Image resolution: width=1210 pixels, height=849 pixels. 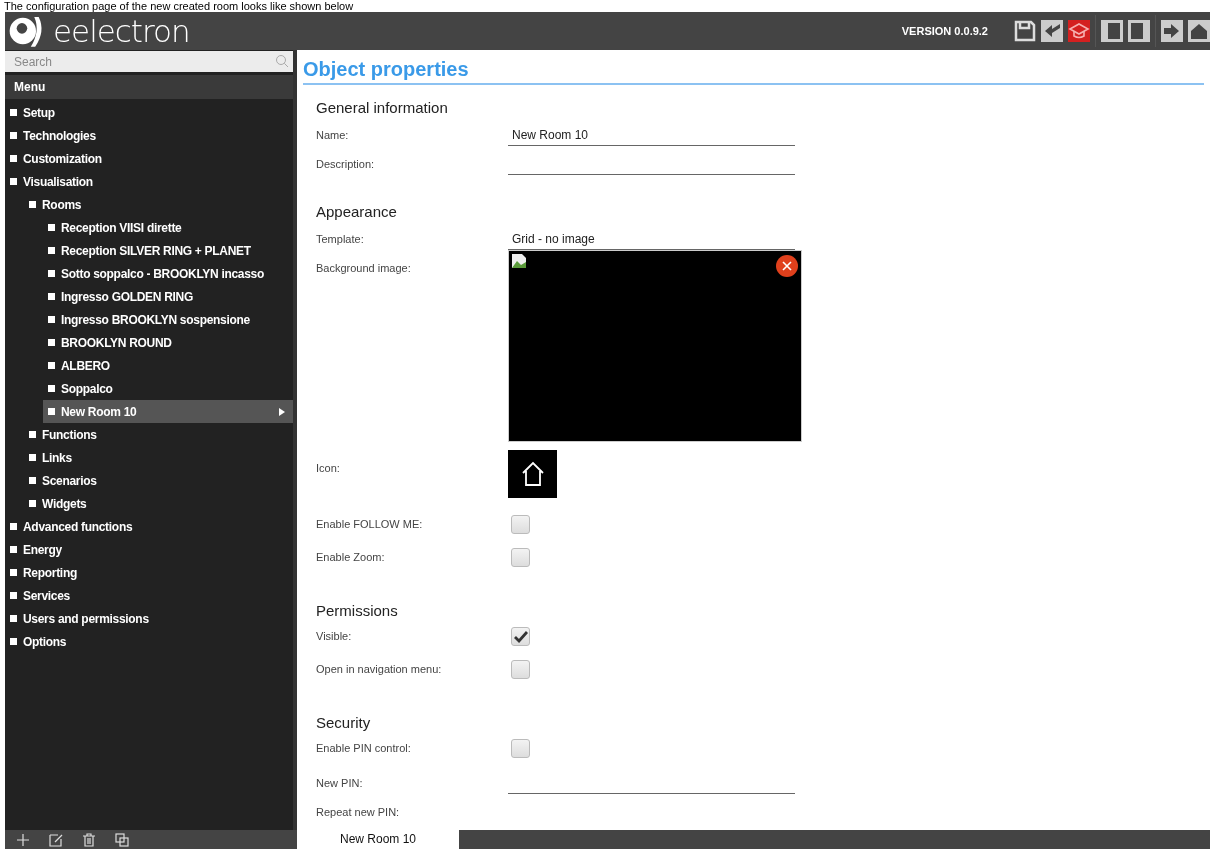 What do you see at coordinates (149, 595) in the screenshot?
I see `menu-item: Services` at bounding box center [149, 595].